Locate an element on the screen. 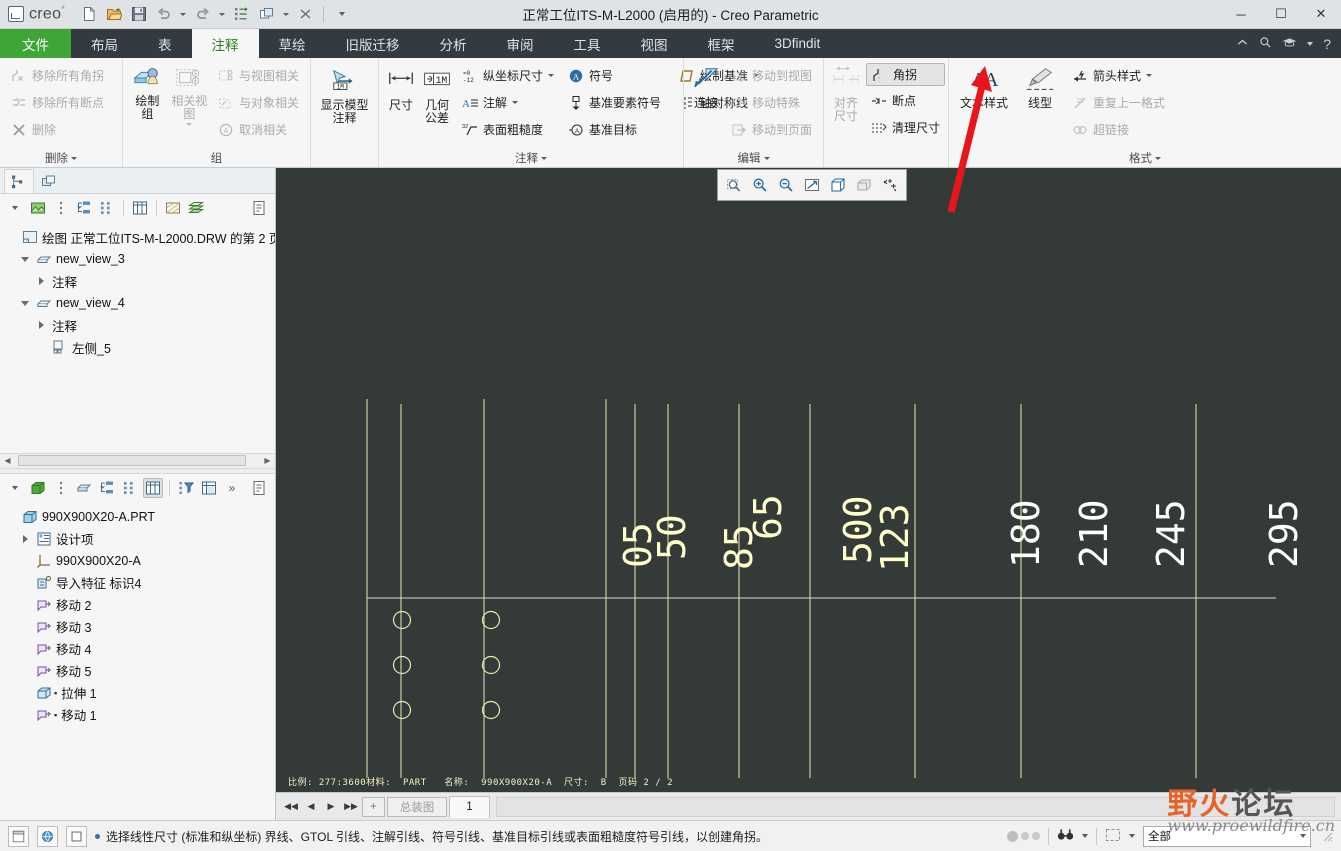  help-dropdown-caret-icon is located at coordinates (1310, 43).